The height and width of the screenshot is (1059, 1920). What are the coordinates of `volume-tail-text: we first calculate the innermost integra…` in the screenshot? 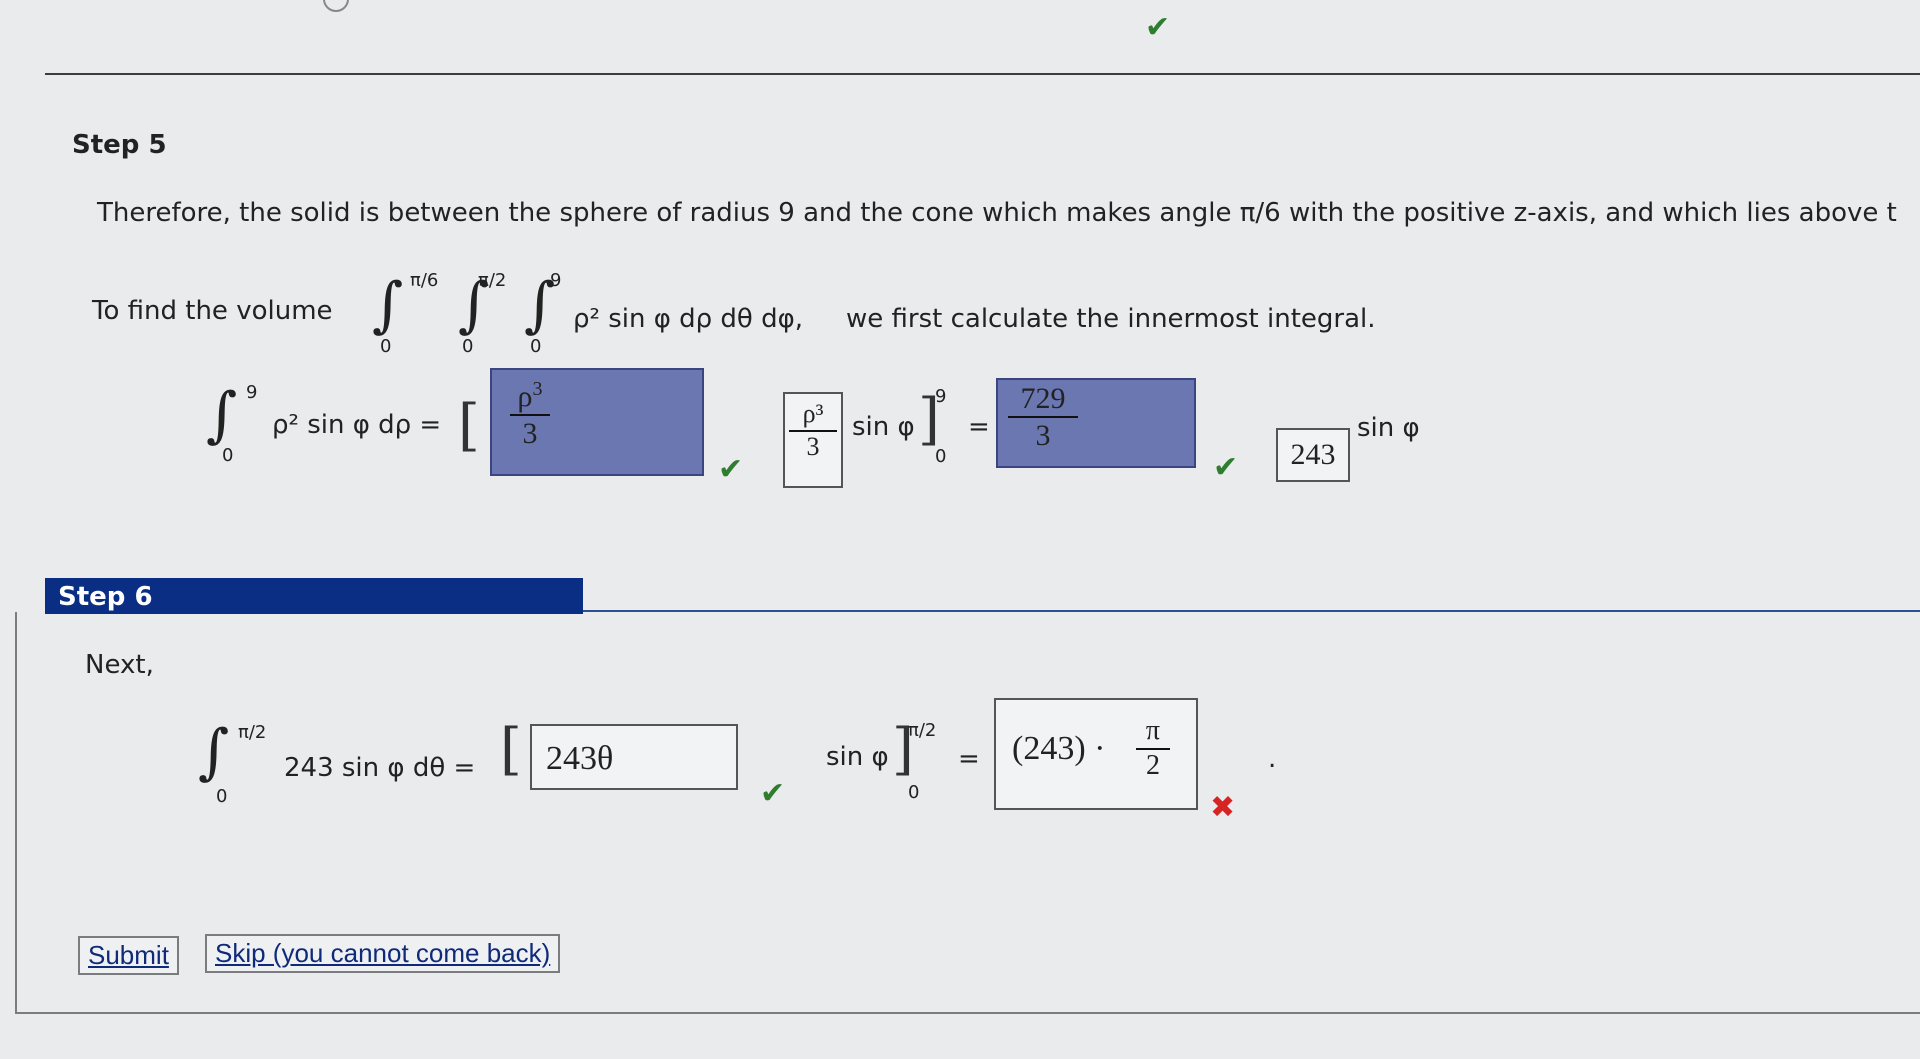 It's located at (1111, 319).